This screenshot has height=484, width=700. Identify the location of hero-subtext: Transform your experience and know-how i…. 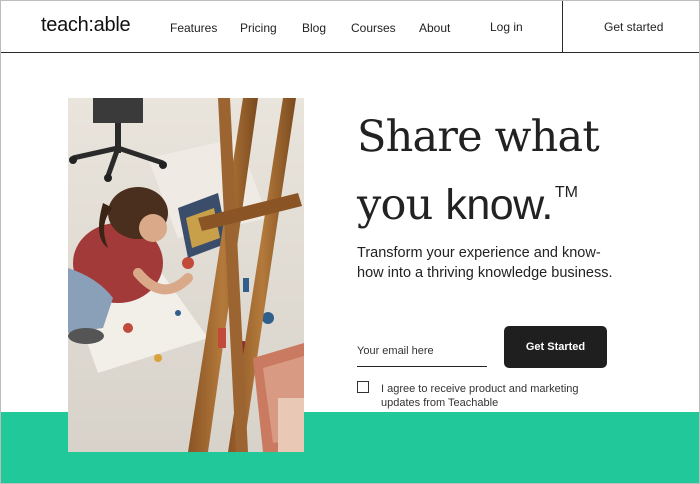
(485, 263).